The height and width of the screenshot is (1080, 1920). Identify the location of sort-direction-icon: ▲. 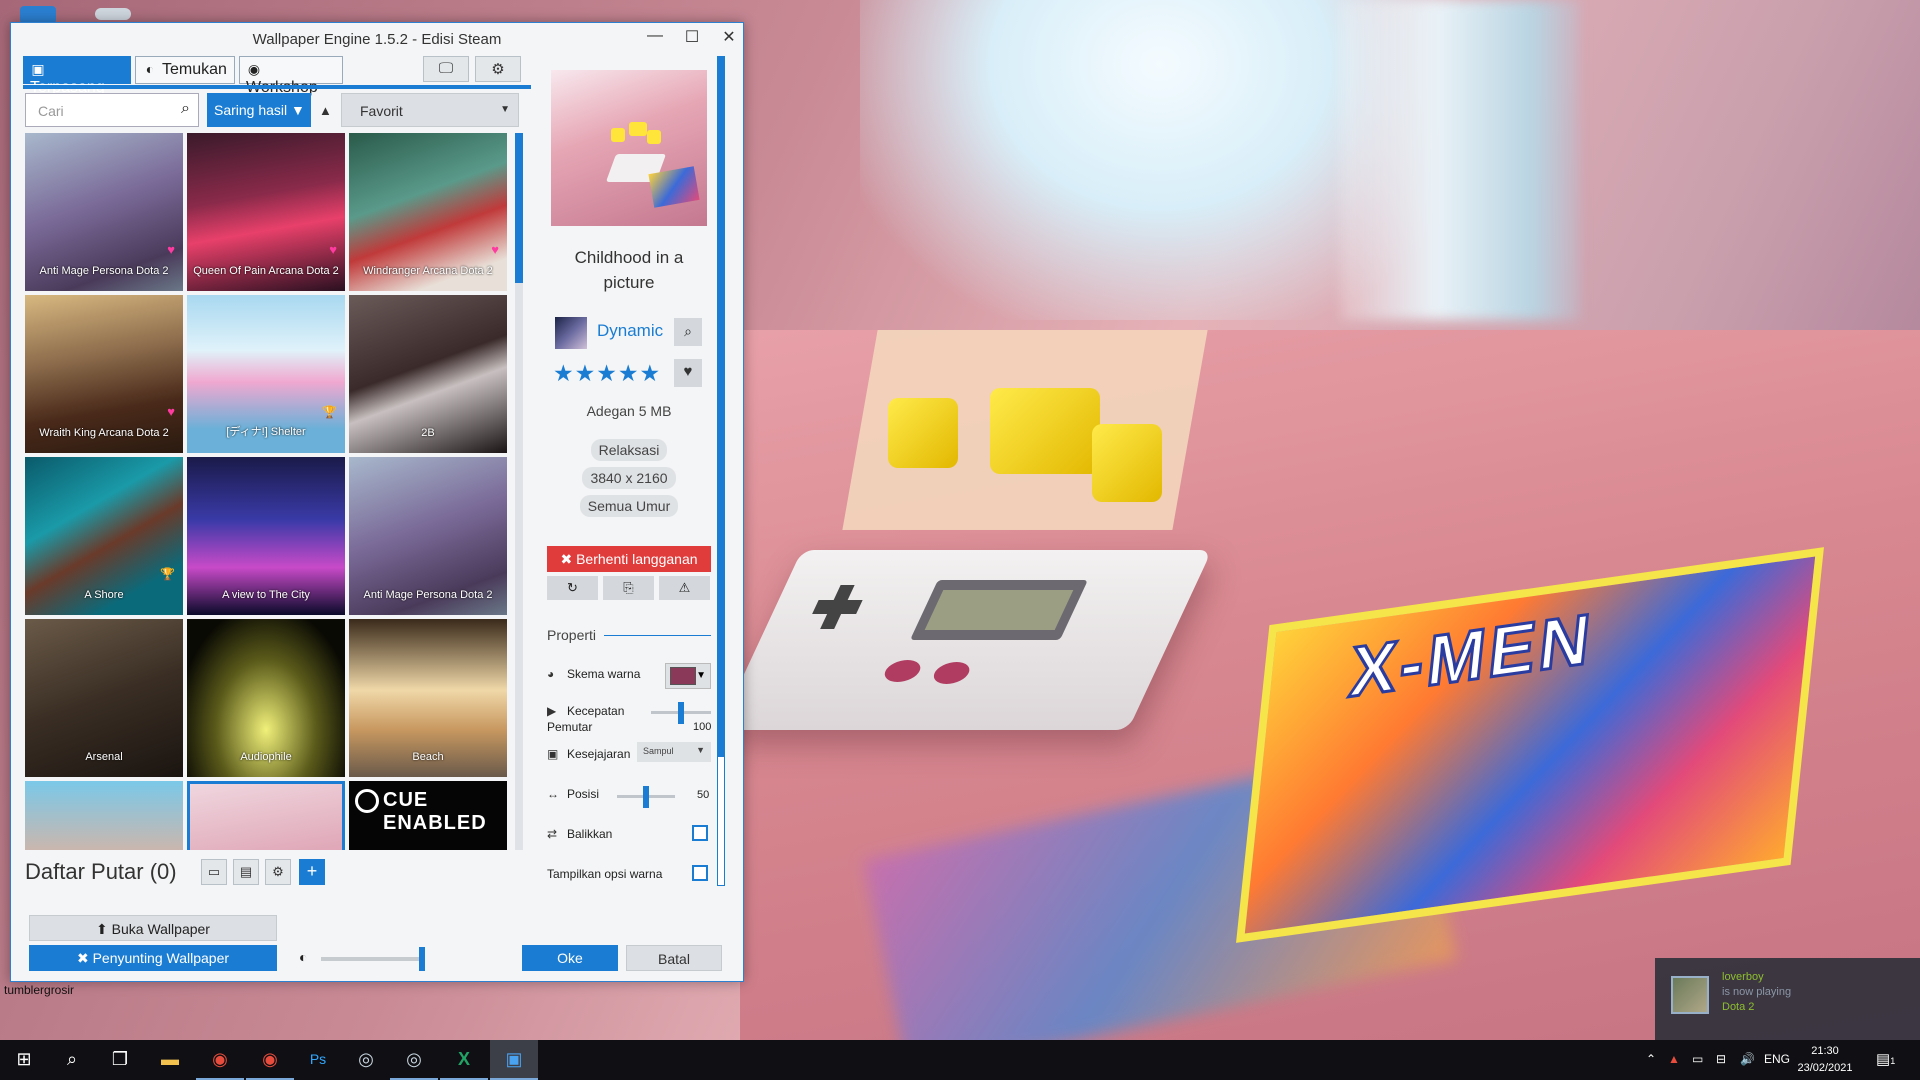
(325, 110).